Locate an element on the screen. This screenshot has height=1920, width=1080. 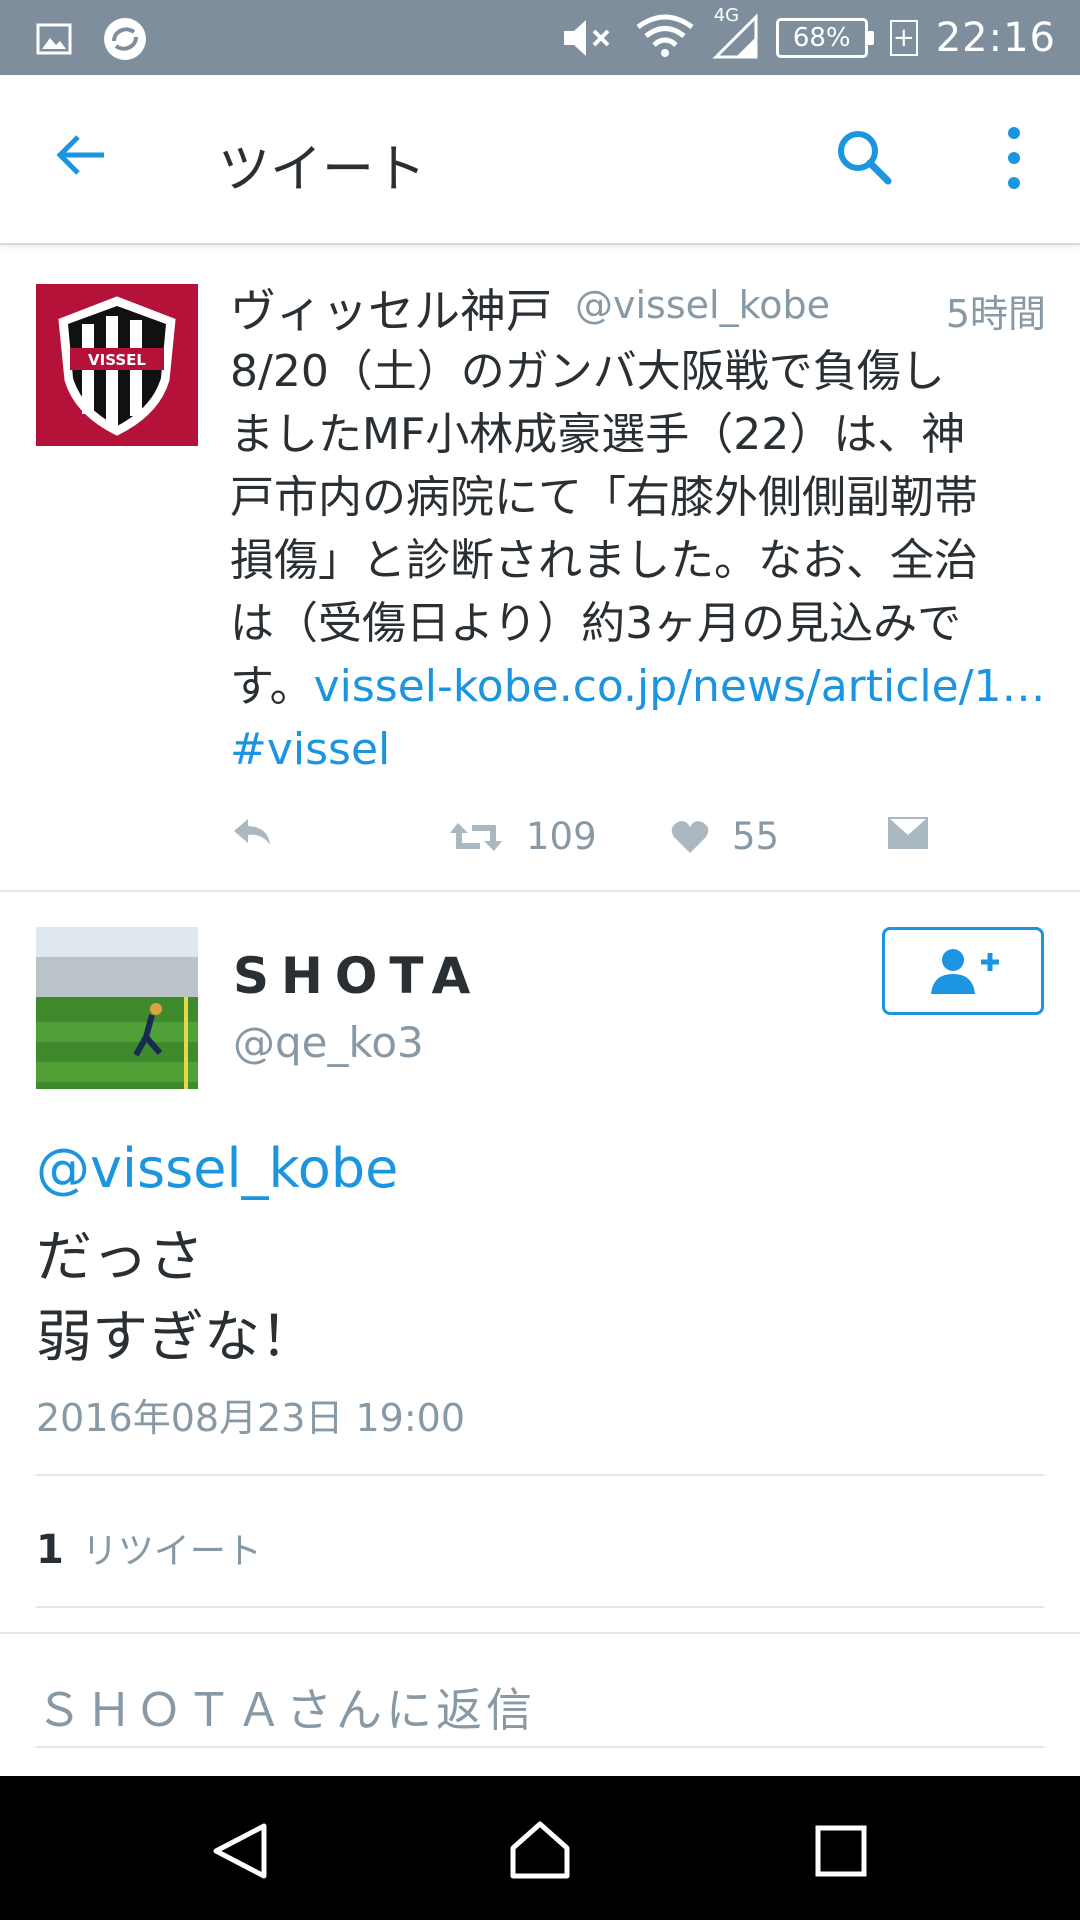
author-handle: @qe_ko3 is located at coordinates (328, 1042).